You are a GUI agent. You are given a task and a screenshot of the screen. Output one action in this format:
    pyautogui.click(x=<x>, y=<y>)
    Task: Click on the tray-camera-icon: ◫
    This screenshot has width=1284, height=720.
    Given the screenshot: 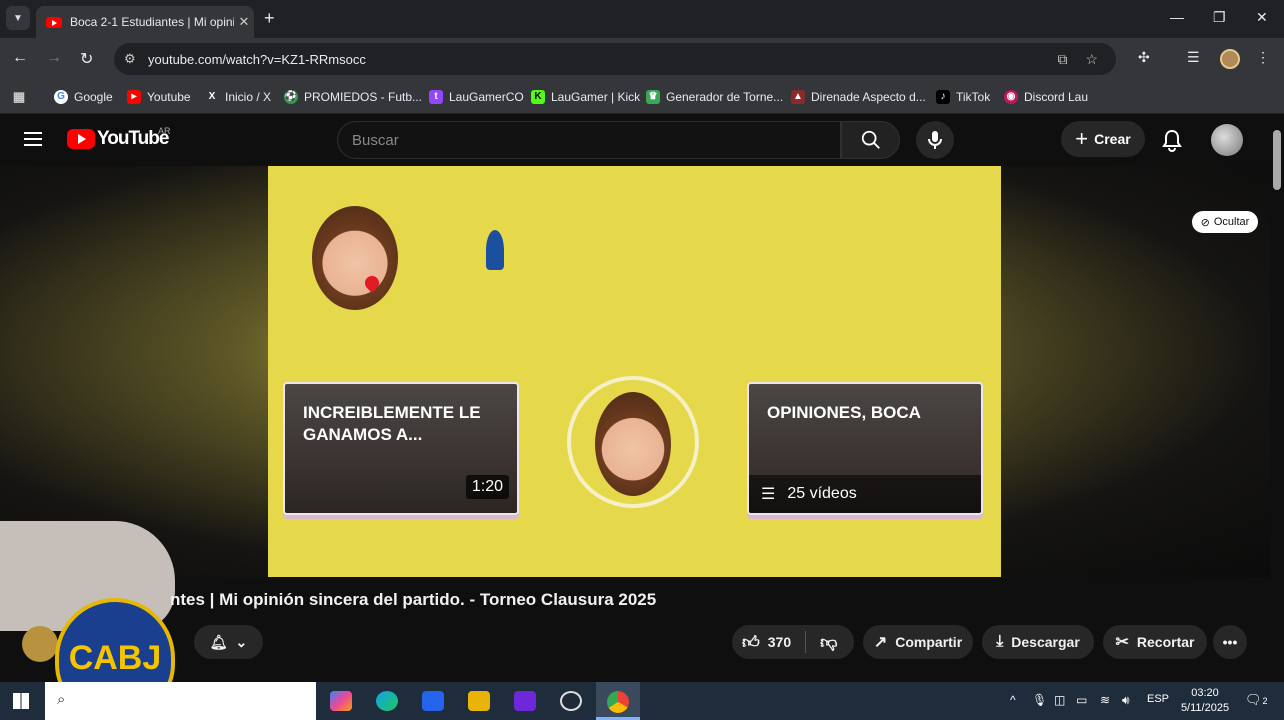 What is the action you would take?
    pyautogui.click(x=1059, y=700)
    